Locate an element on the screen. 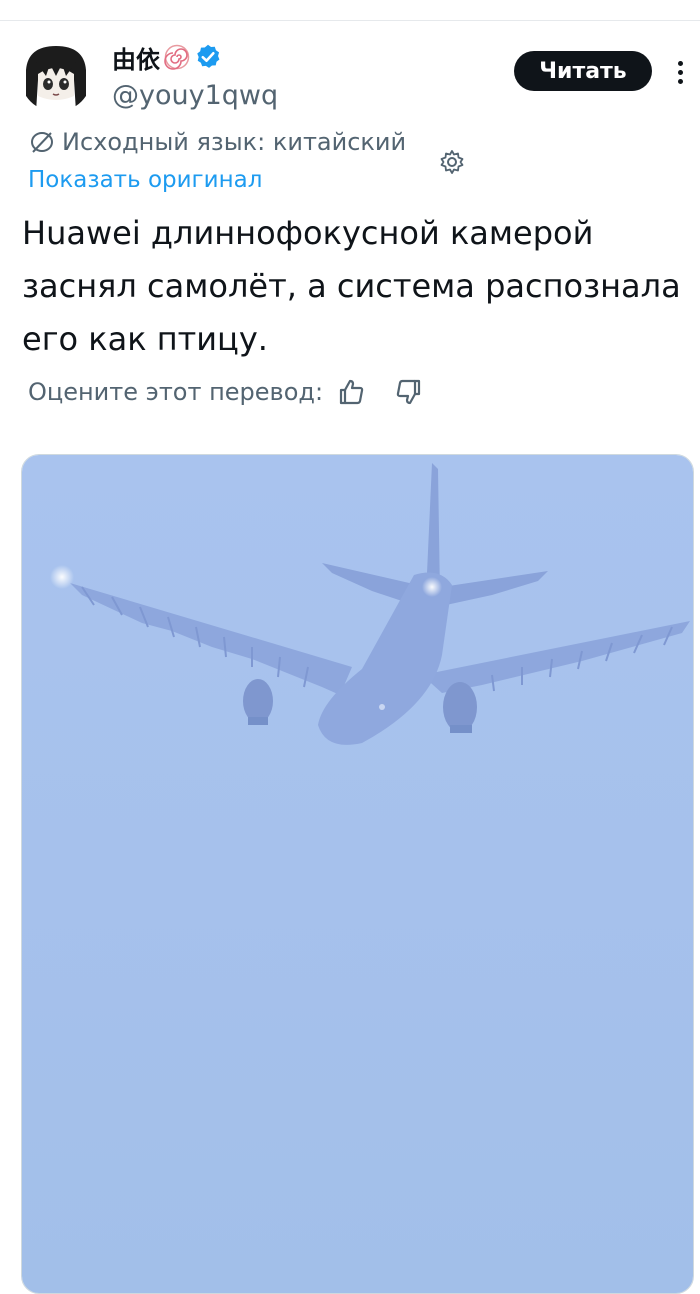  verified-badge-icon is located at coordinates (208, 56).